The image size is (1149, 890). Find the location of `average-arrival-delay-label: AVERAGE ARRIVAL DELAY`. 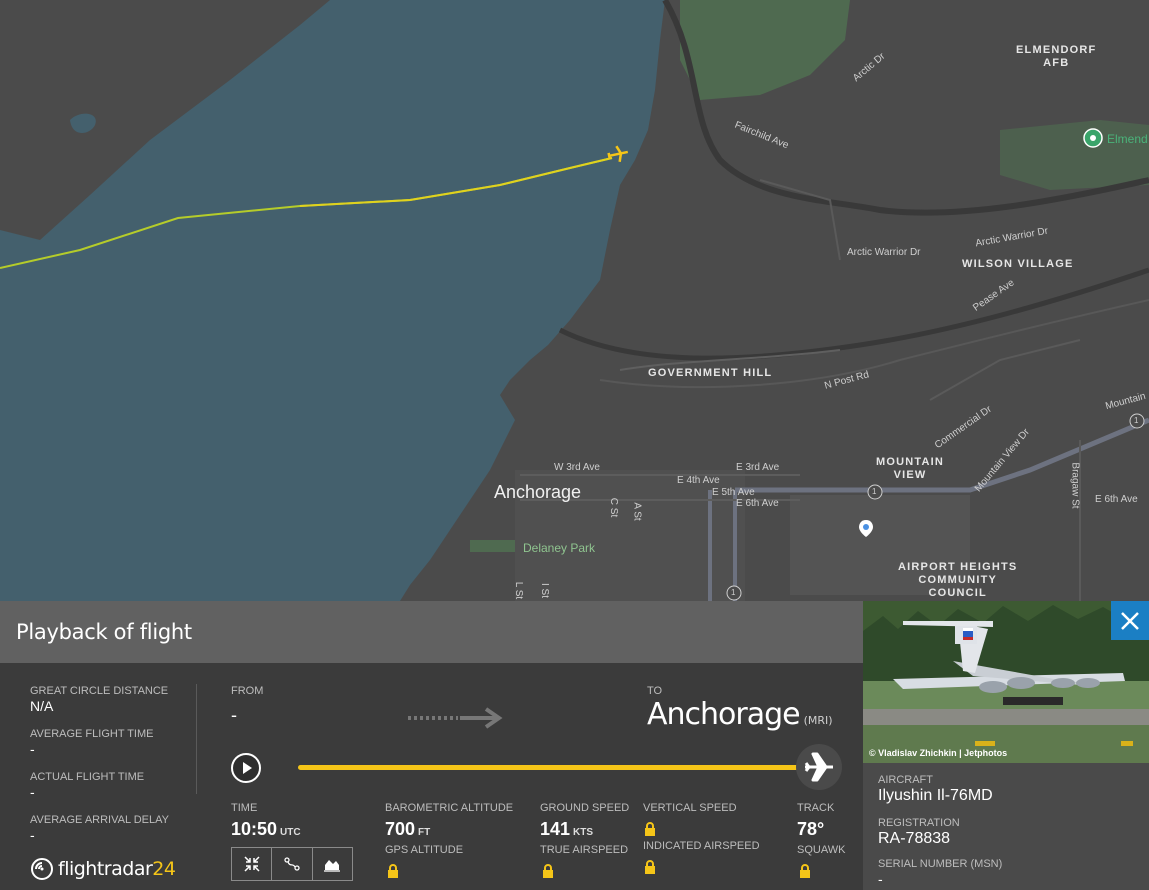

average-arrival-delay-label: AVERAGE ARRIVAL DELAY is located at coordinates (99, 820).